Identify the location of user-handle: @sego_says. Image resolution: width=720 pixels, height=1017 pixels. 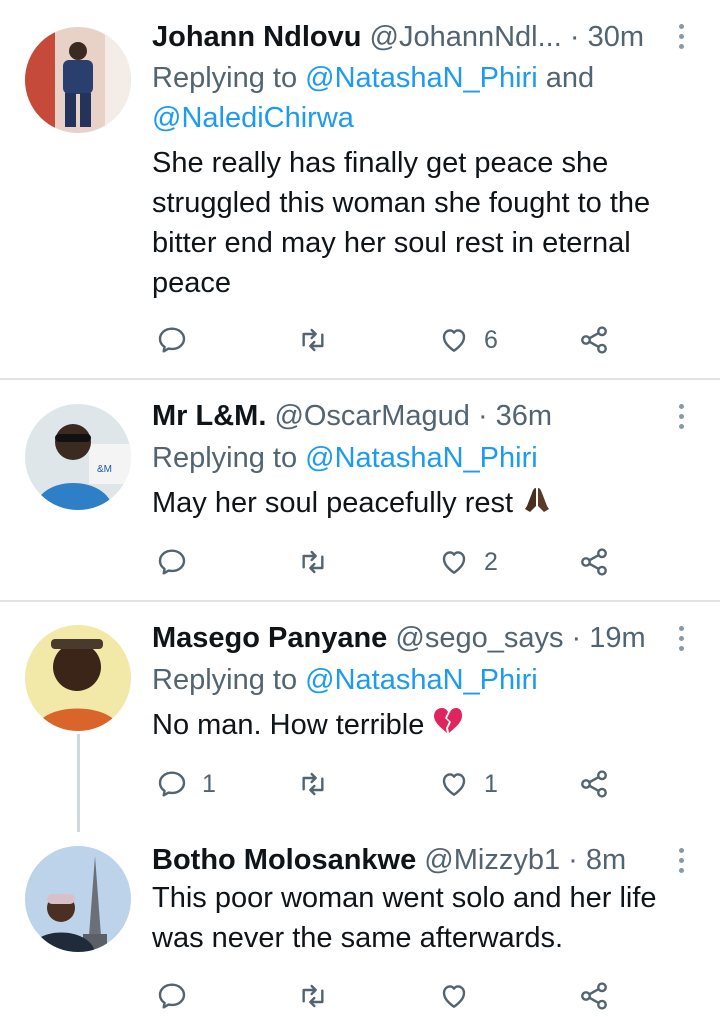
(479, 638).